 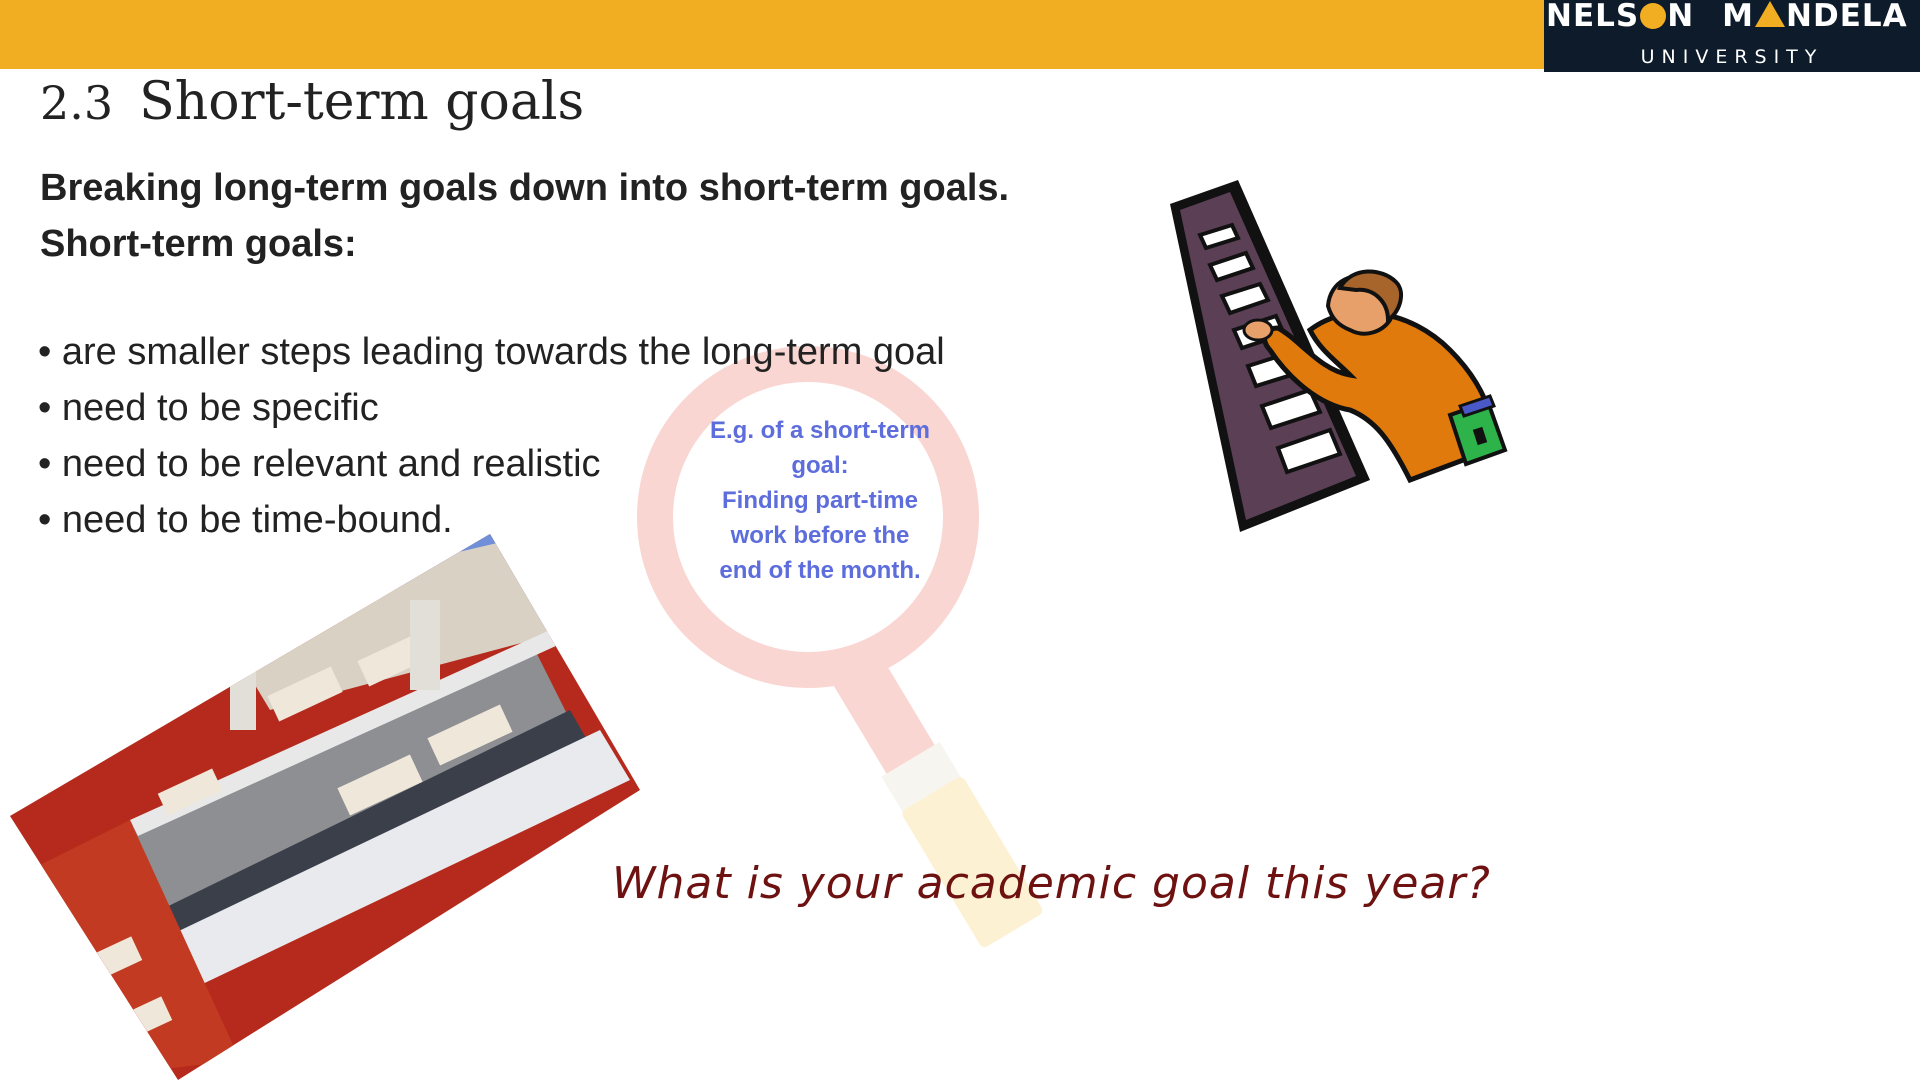 What do you see at coordinates (820, 430) in the screenshot?
I see `callout-line: E.g. of a short-term` at bounding box center [820, 430].